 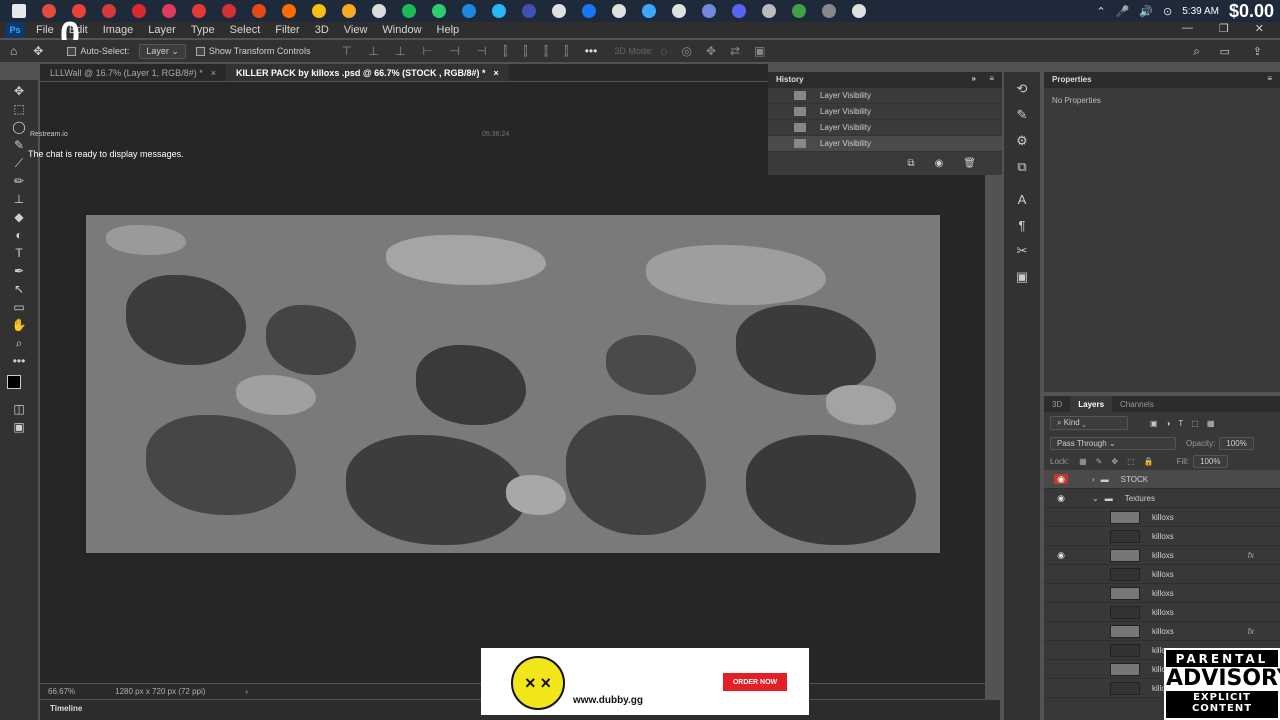 What do you see at coordinates (400, 51) in the screenshot?
I see `align-bottom-icon: ⊥` at bounding box center [400, 51].